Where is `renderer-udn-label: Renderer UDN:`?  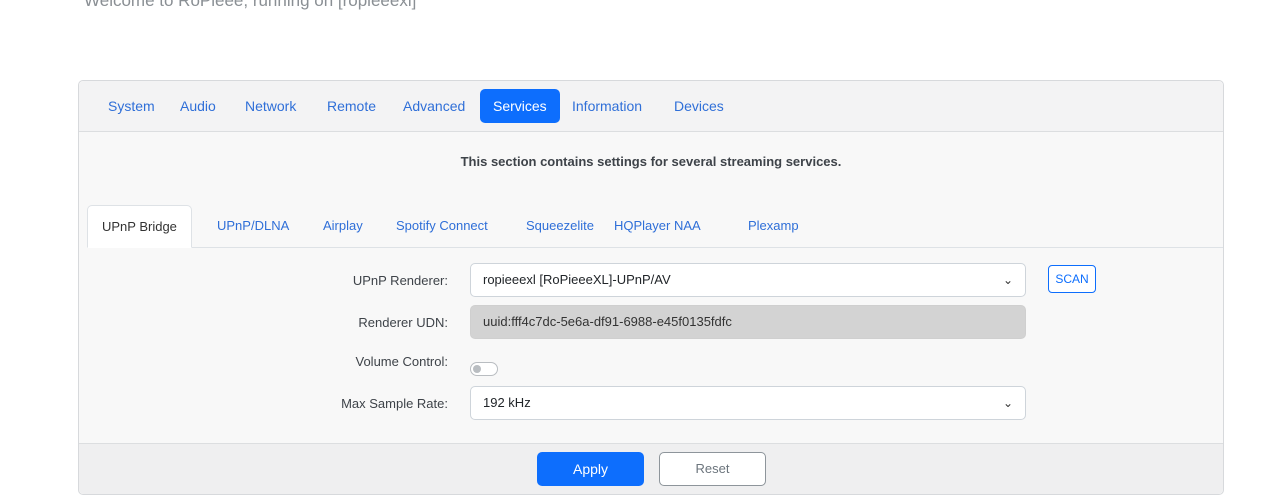
renderer-udn-label: Renderer UDN: is located at coordinates (403, 322).